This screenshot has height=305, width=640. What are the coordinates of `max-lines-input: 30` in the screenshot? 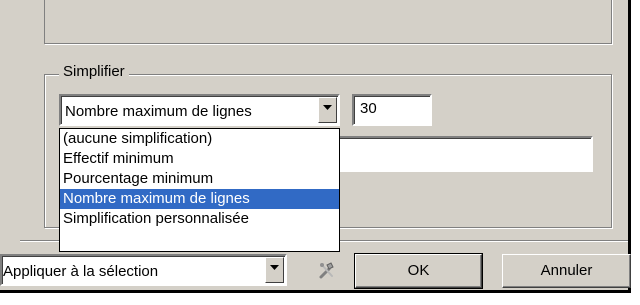 It's located at (392, 110).